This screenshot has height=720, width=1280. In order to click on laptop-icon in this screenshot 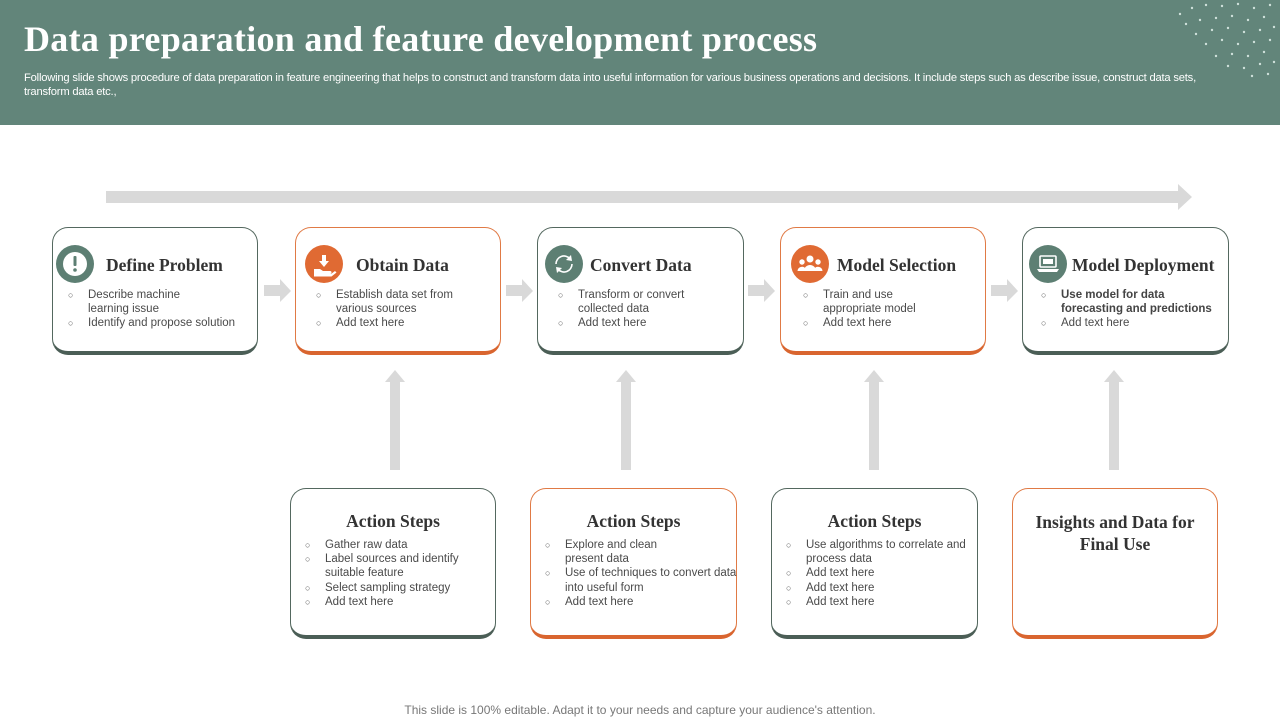, I will do `click(1048, 264)`.